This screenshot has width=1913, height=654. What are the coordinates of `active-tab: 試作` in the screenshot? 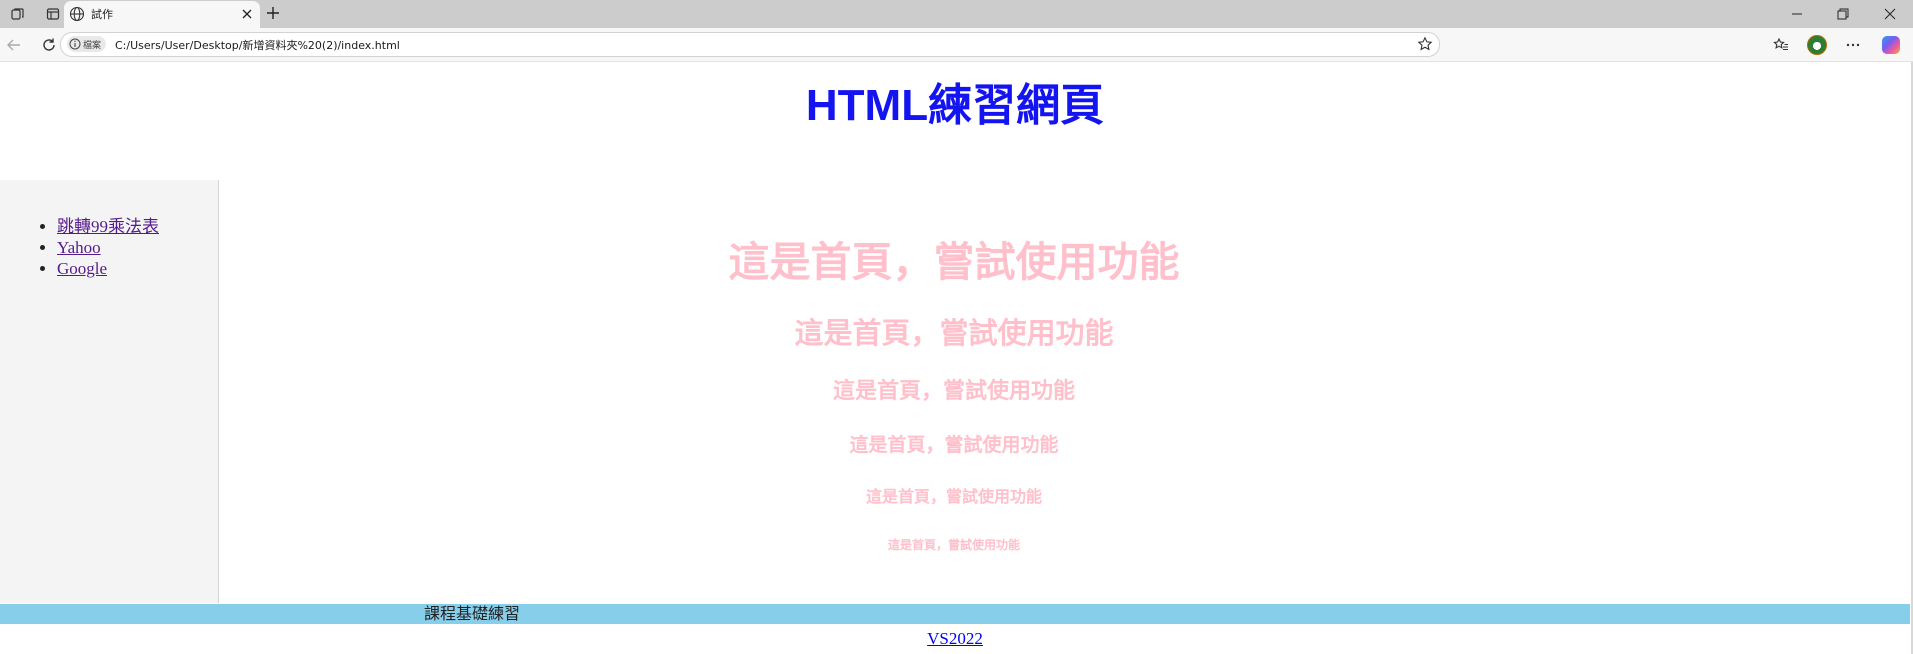 It's located at (162, 14).